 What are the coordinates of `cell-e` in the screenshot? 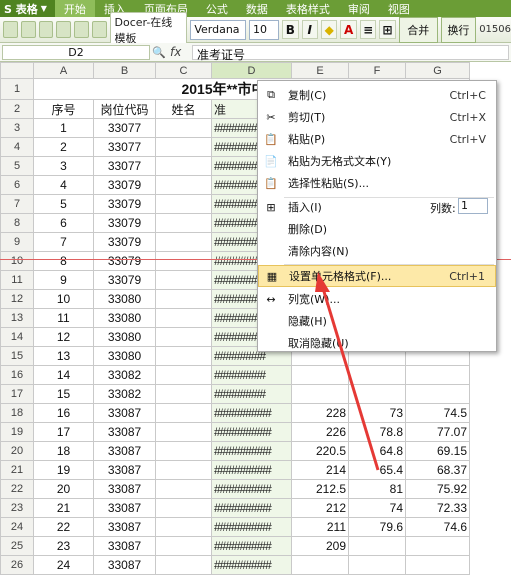 It's located at (320, 565).